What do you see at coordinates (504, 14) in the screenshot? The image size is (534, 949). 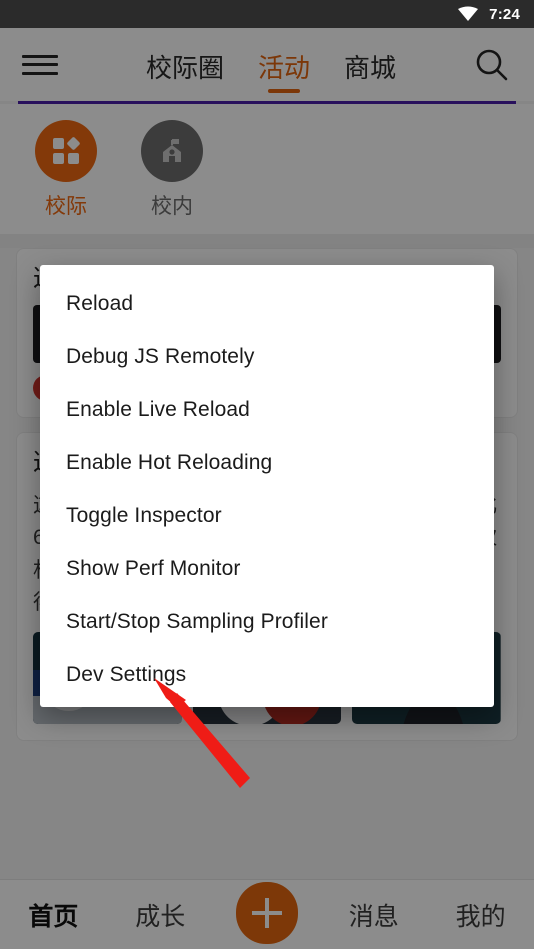 I see `status-bar-clock: 7:24` at bounding box center [504, 14].